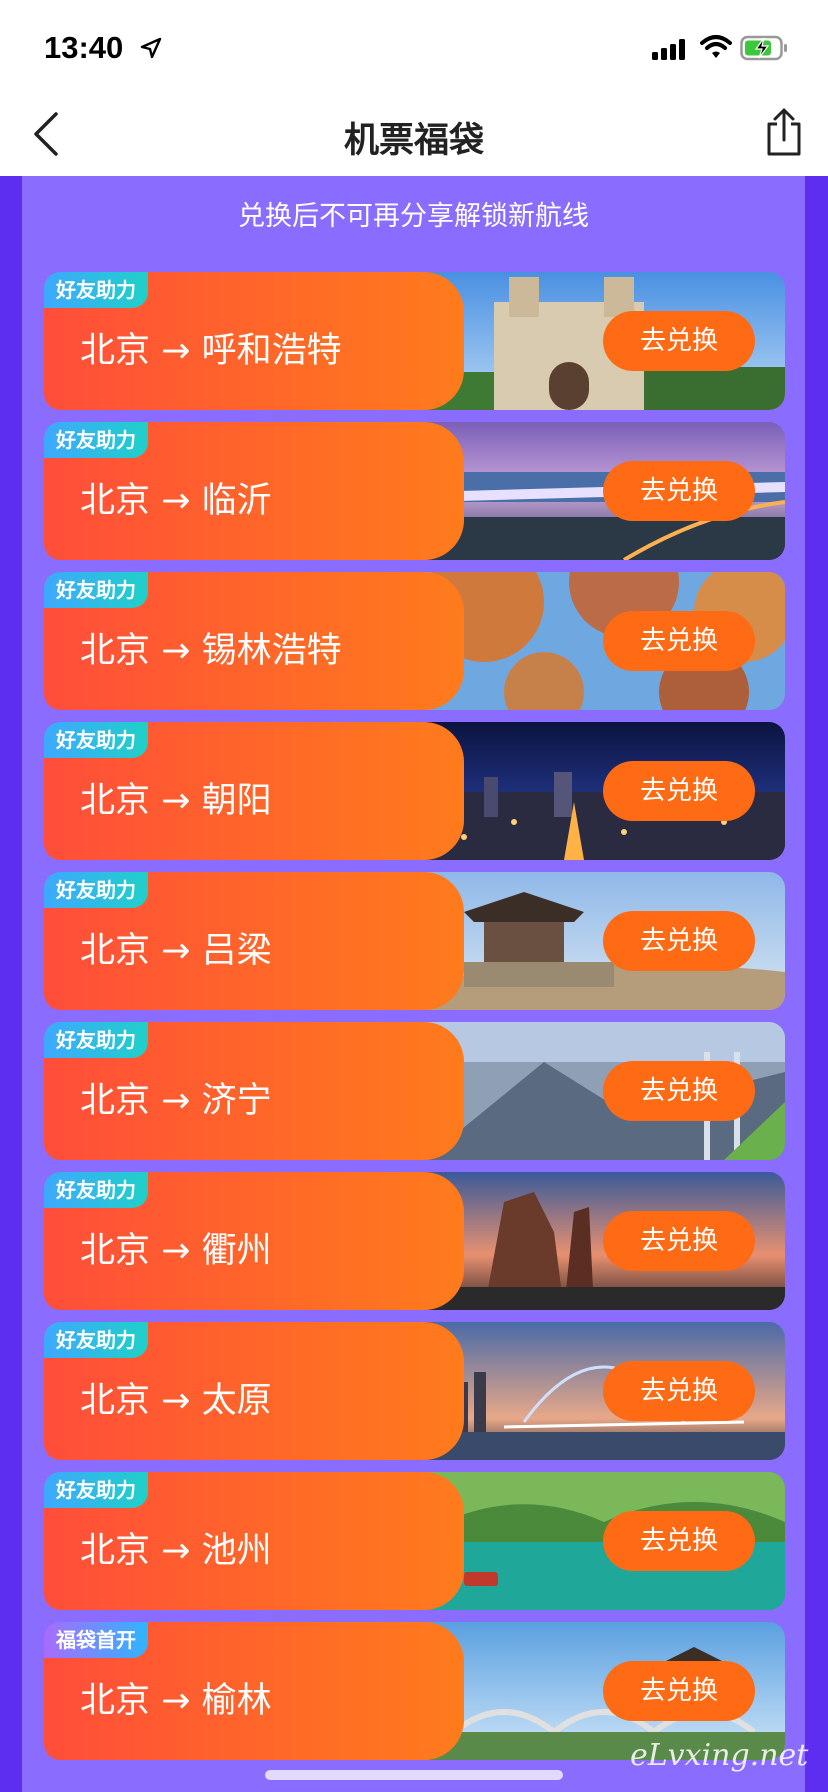  Describe the element at coordinates (176, 801) in the screenshot. I see `route-label: 北京 → 朝阳` at that location.